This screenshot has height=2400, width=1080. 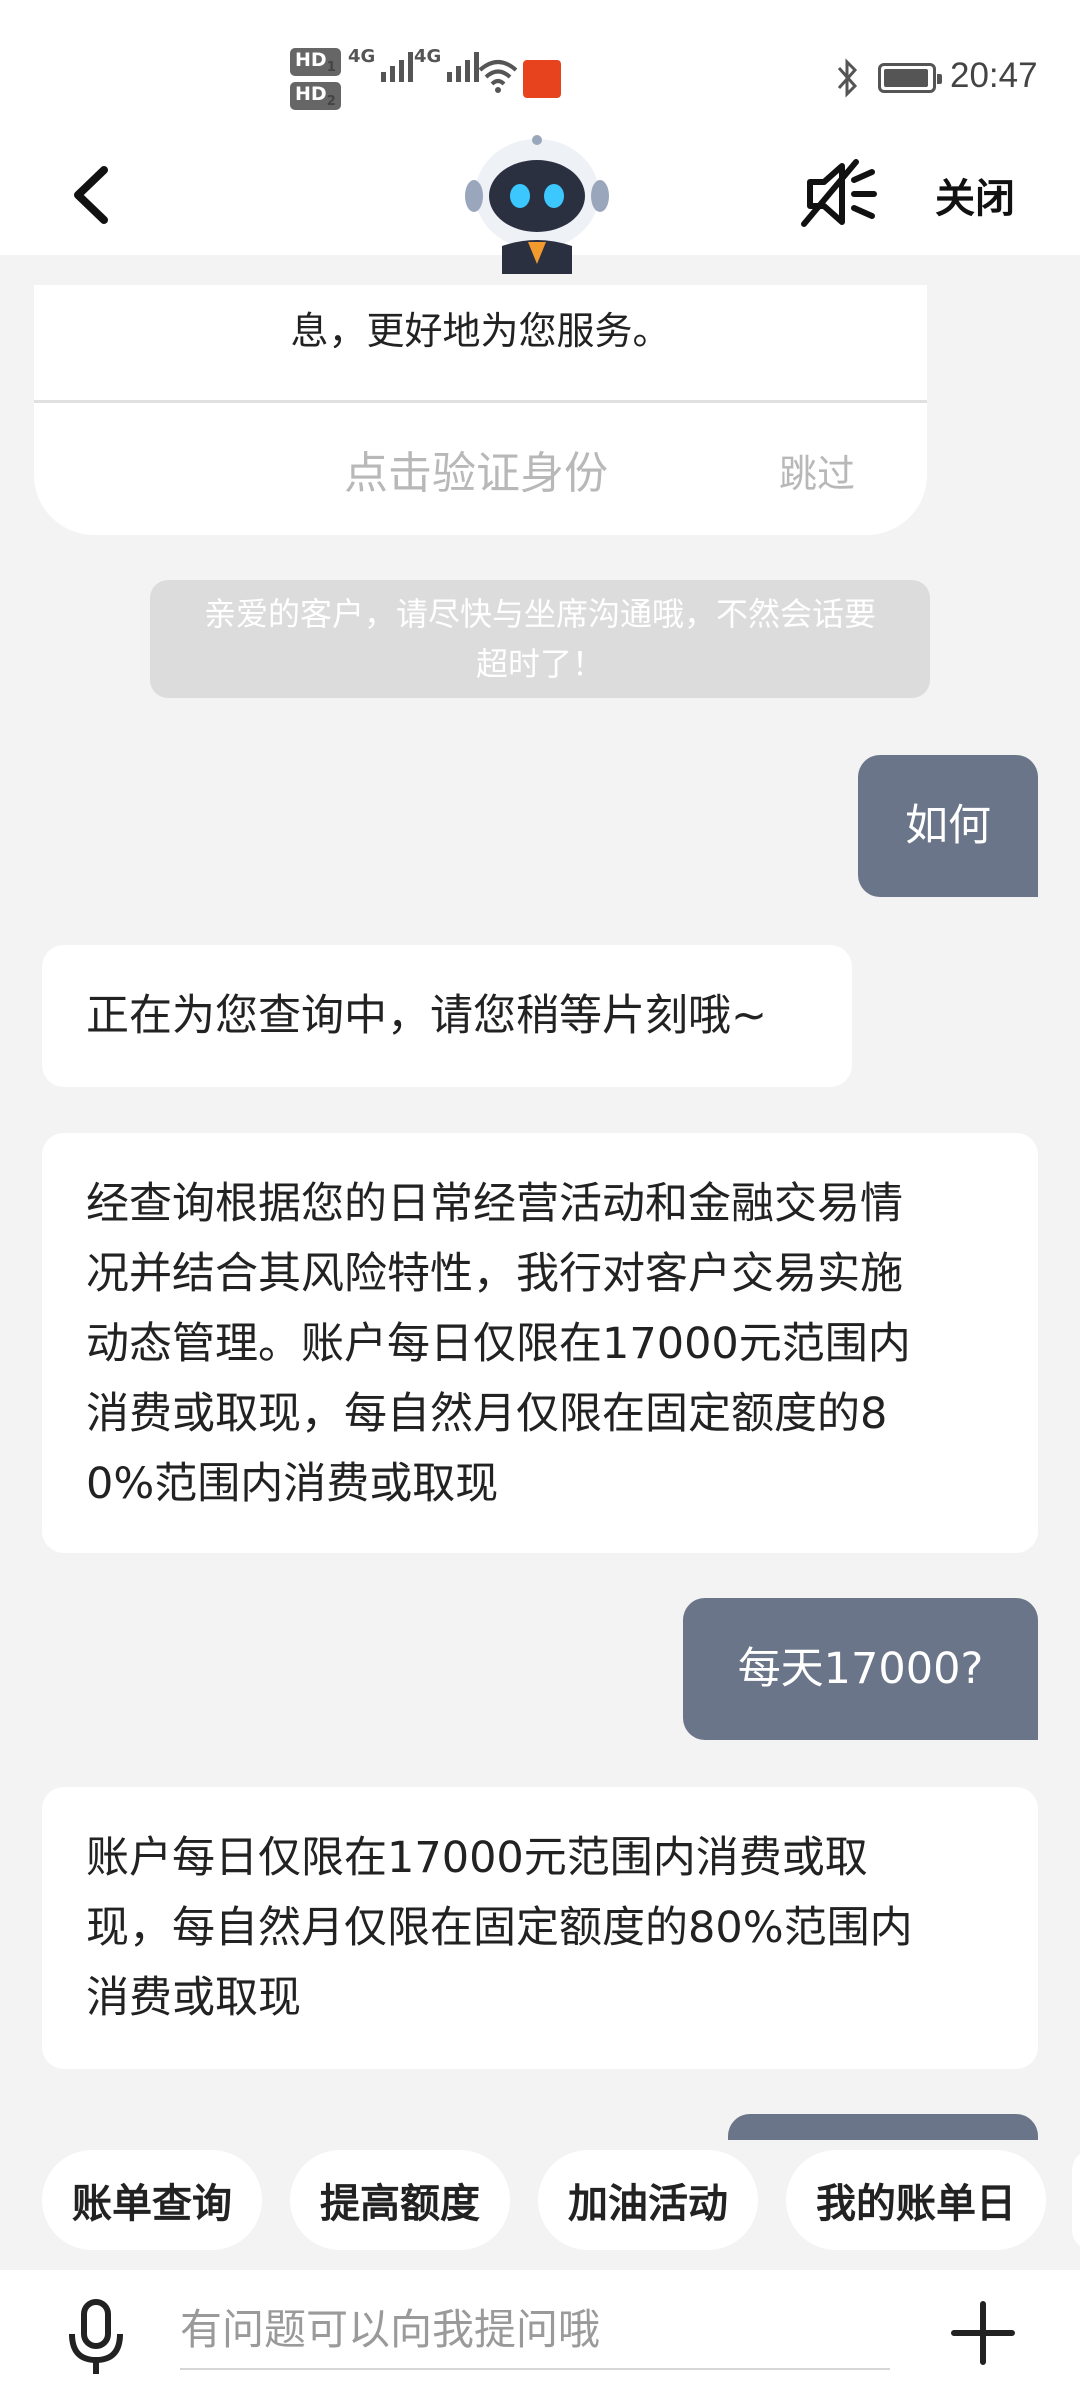 I want to click on chip-billing-date: 我的账单日, so click(x=916, y=2200).